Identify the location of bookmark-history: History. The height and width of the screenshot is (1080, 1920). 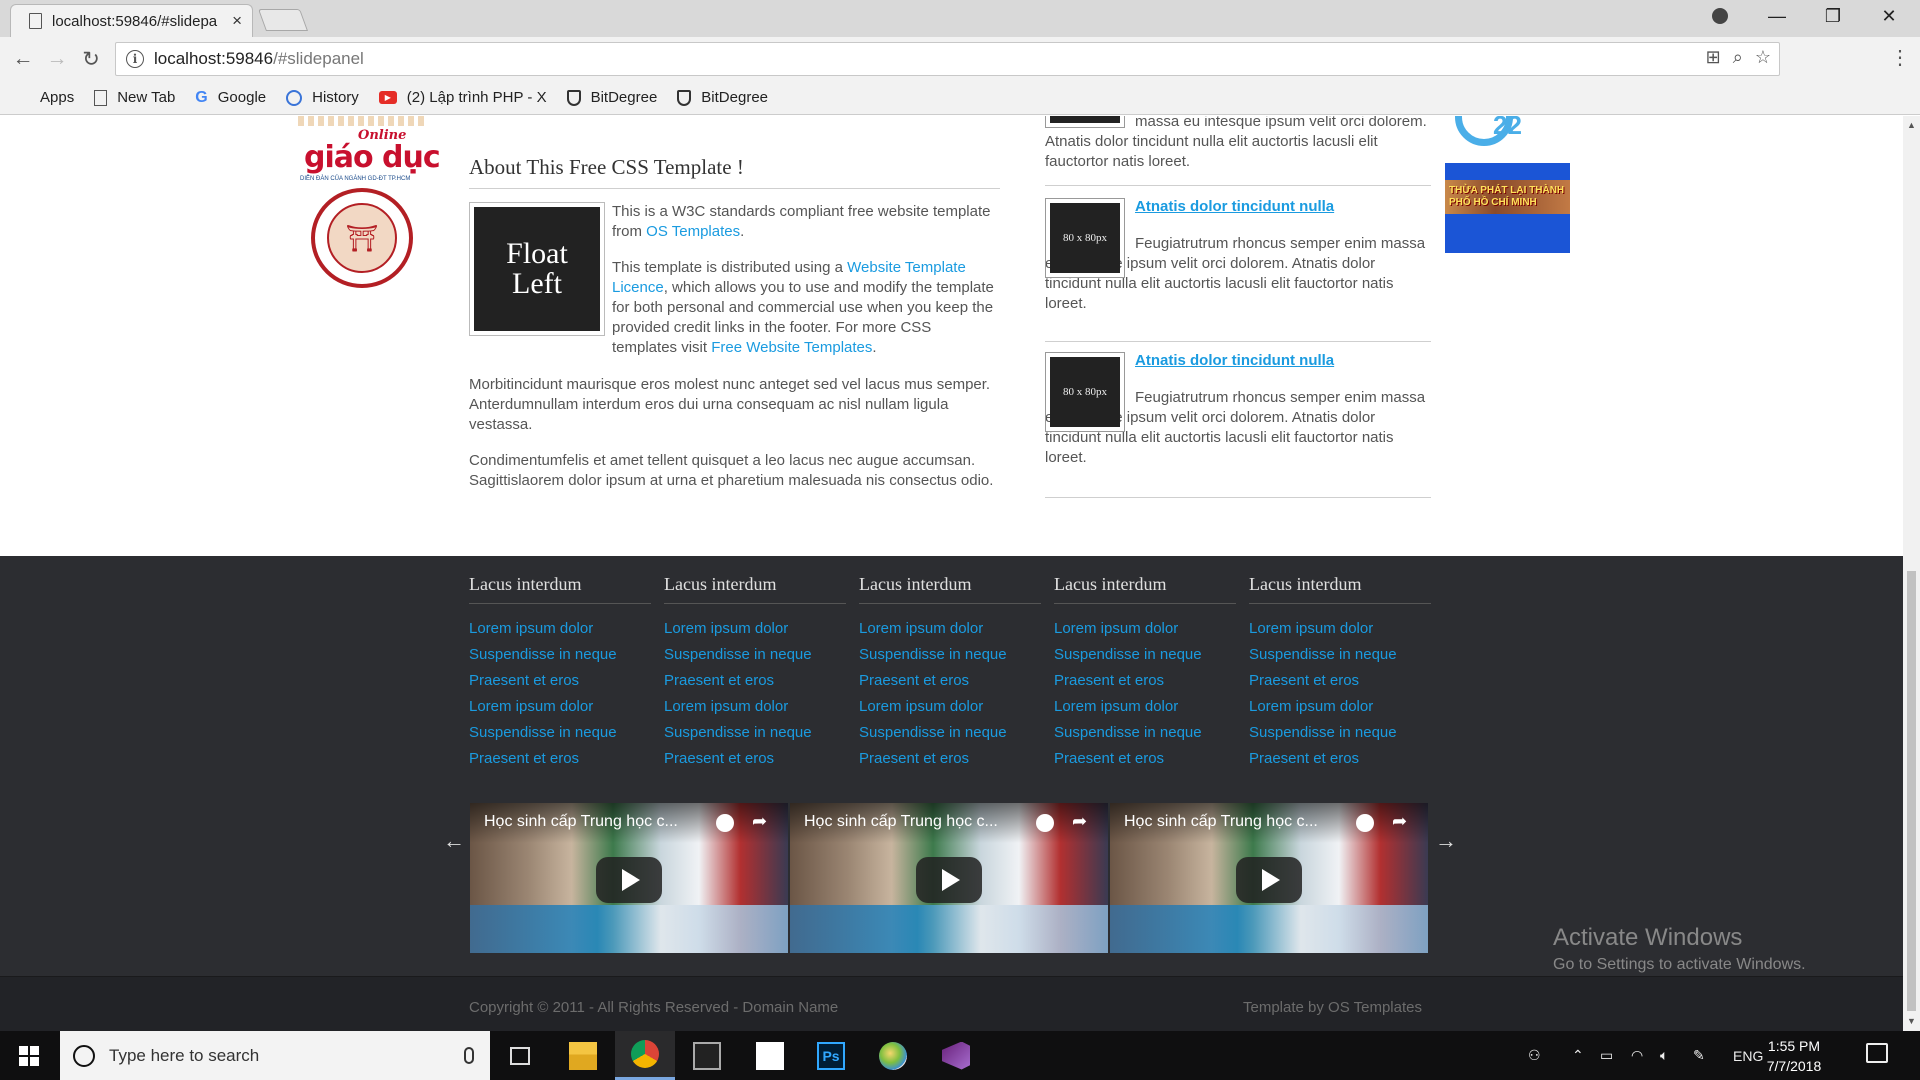
(322, 97).